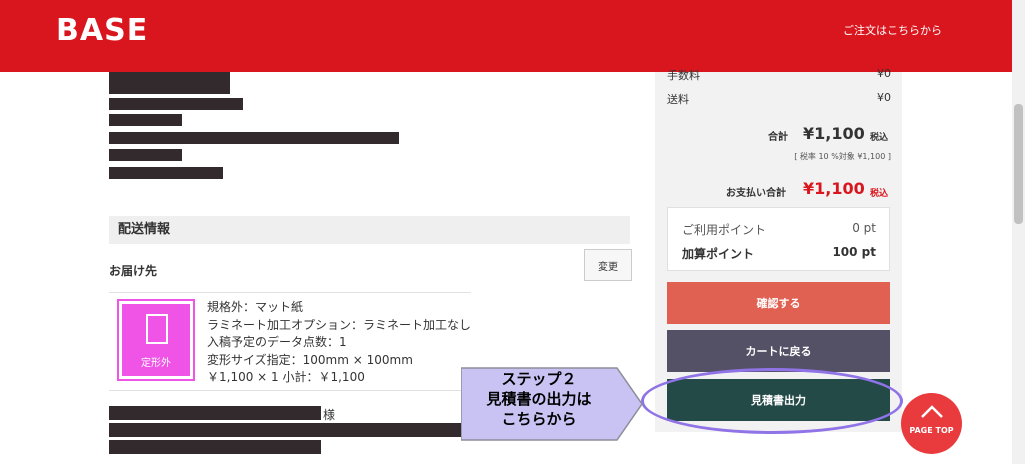 This screenshot has width=1025, height=464. What do you see at coordinates (277, 342) in the screenshot?
I see `item-detail-line: 入稿予定のデータ点数：1` at bounding box center [277, 342].